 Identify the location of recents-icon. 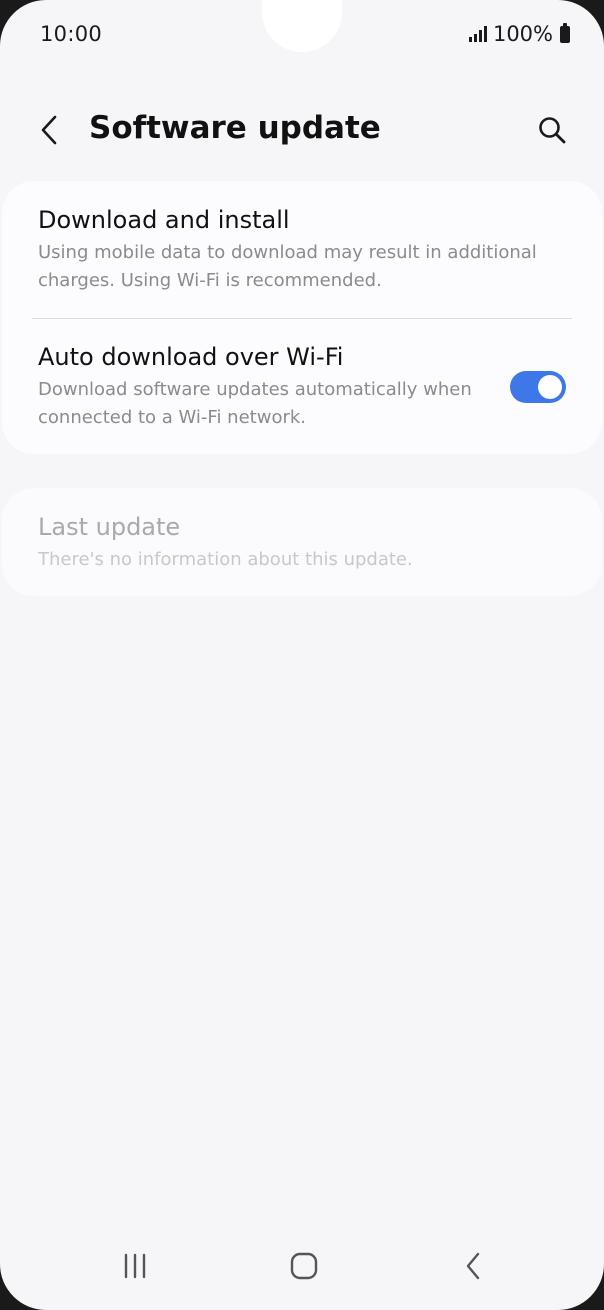
(135, 1266).